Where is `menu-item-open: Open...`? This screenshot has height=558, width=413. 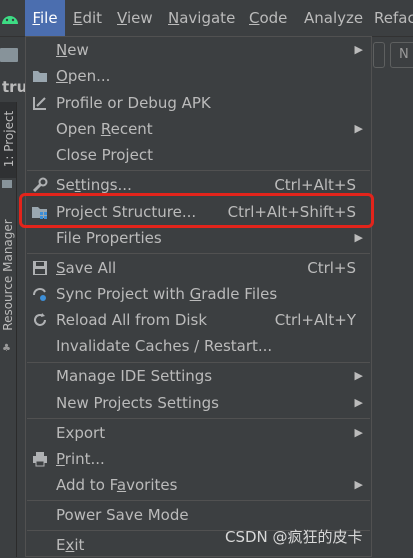
menu-item-open: Open... is located at coordinates (198, 76).